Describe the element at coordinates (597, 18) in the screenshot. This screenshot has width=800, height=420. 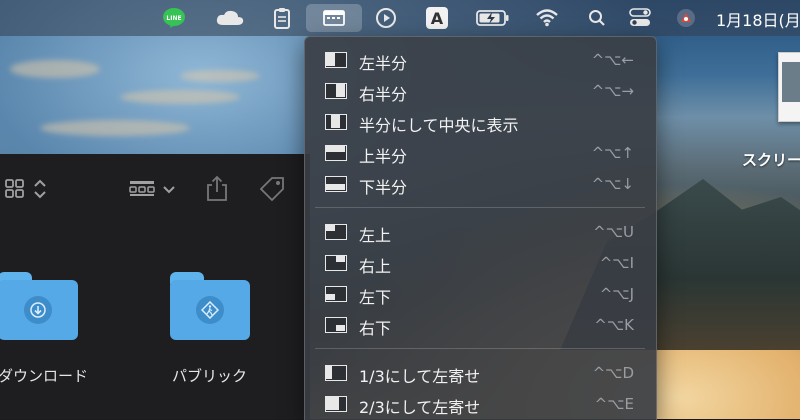
I see `search-icon` at that location.